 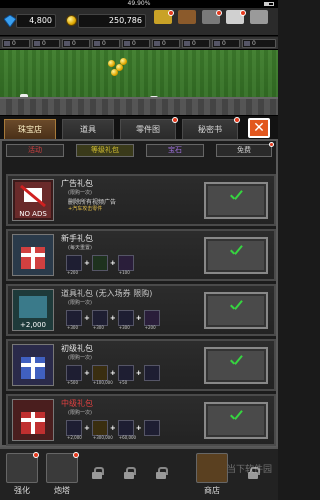 What do you see at coordinates (80, 248) in the screenshot?
I see `card-limit: (每天重置)` at bounding box center [80, 248].